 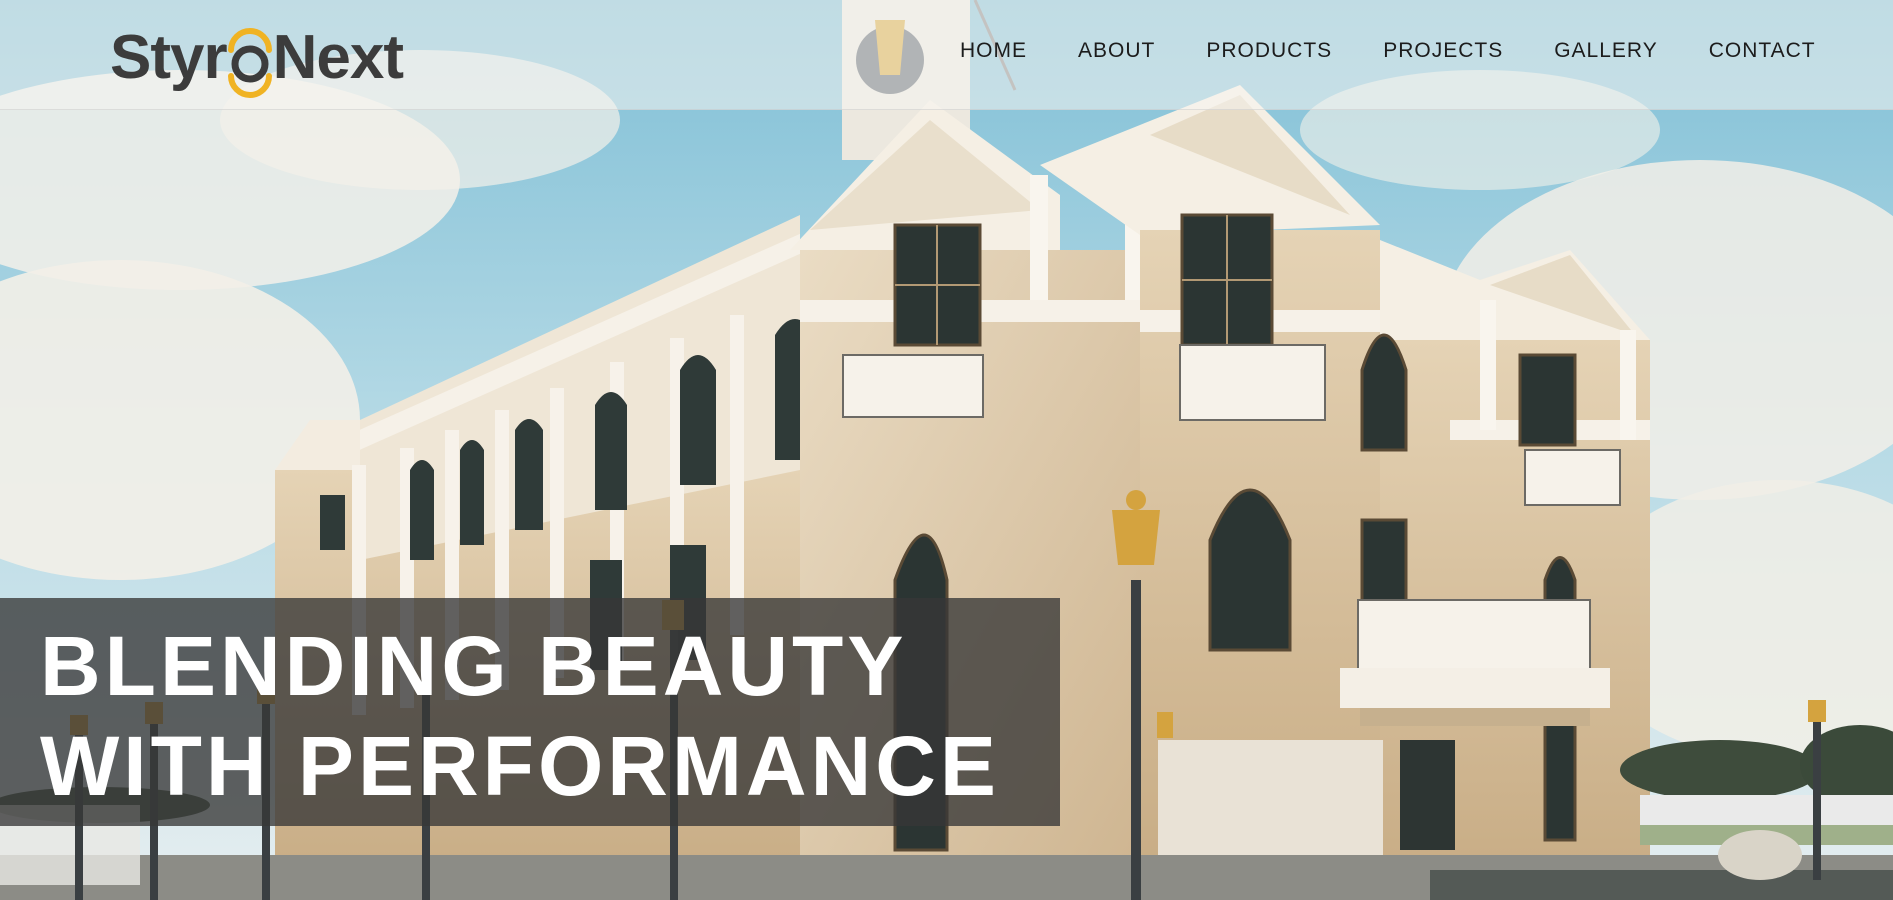 What do you see at coordinates (993, 51) in the screenshot?
I see `nav-home: HOME` at bounding box center [993, 51].